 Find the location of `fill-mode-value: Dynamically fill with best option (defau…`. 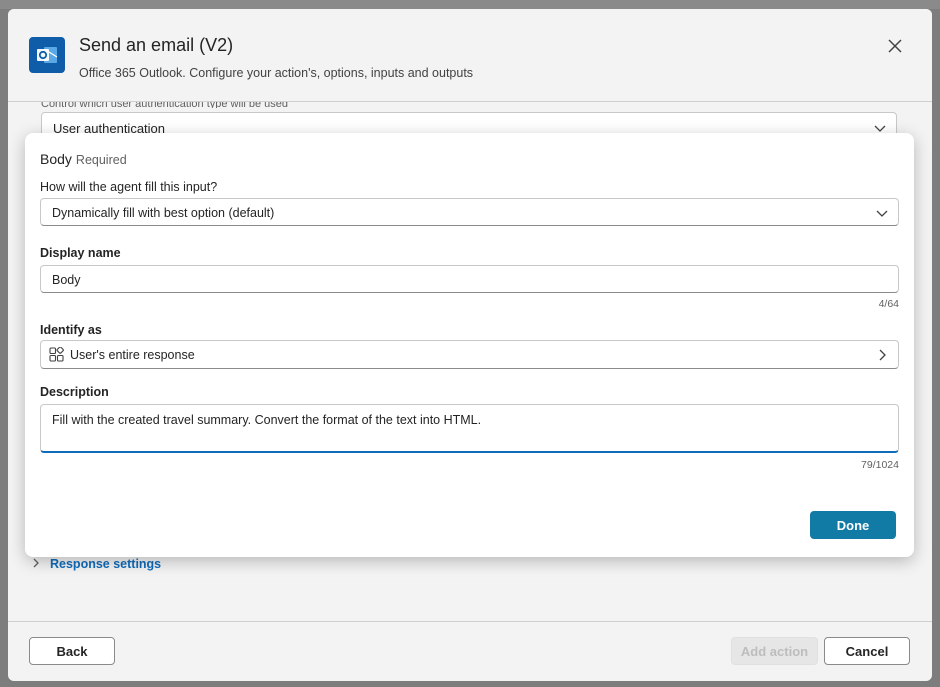

fill-mode-value: Dynamically fill with best option (defau… is located at coordinates (163, 213).